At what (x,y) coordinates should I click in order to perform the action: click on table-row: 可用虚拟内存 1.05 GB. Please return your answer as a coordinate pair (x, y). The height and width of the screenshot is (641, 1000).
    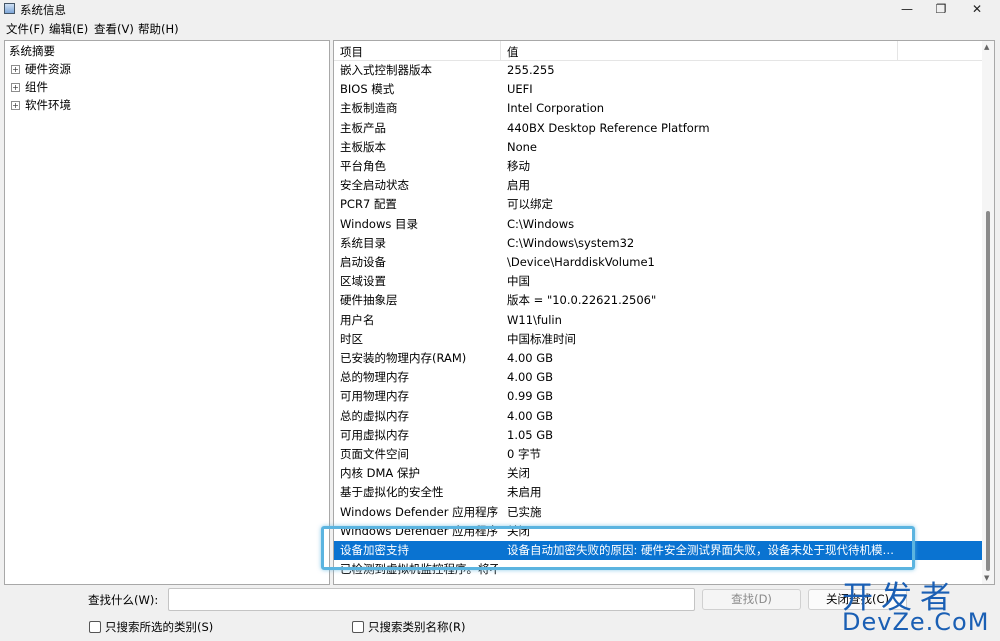
    Looking at the image, I should click on (658, 435).